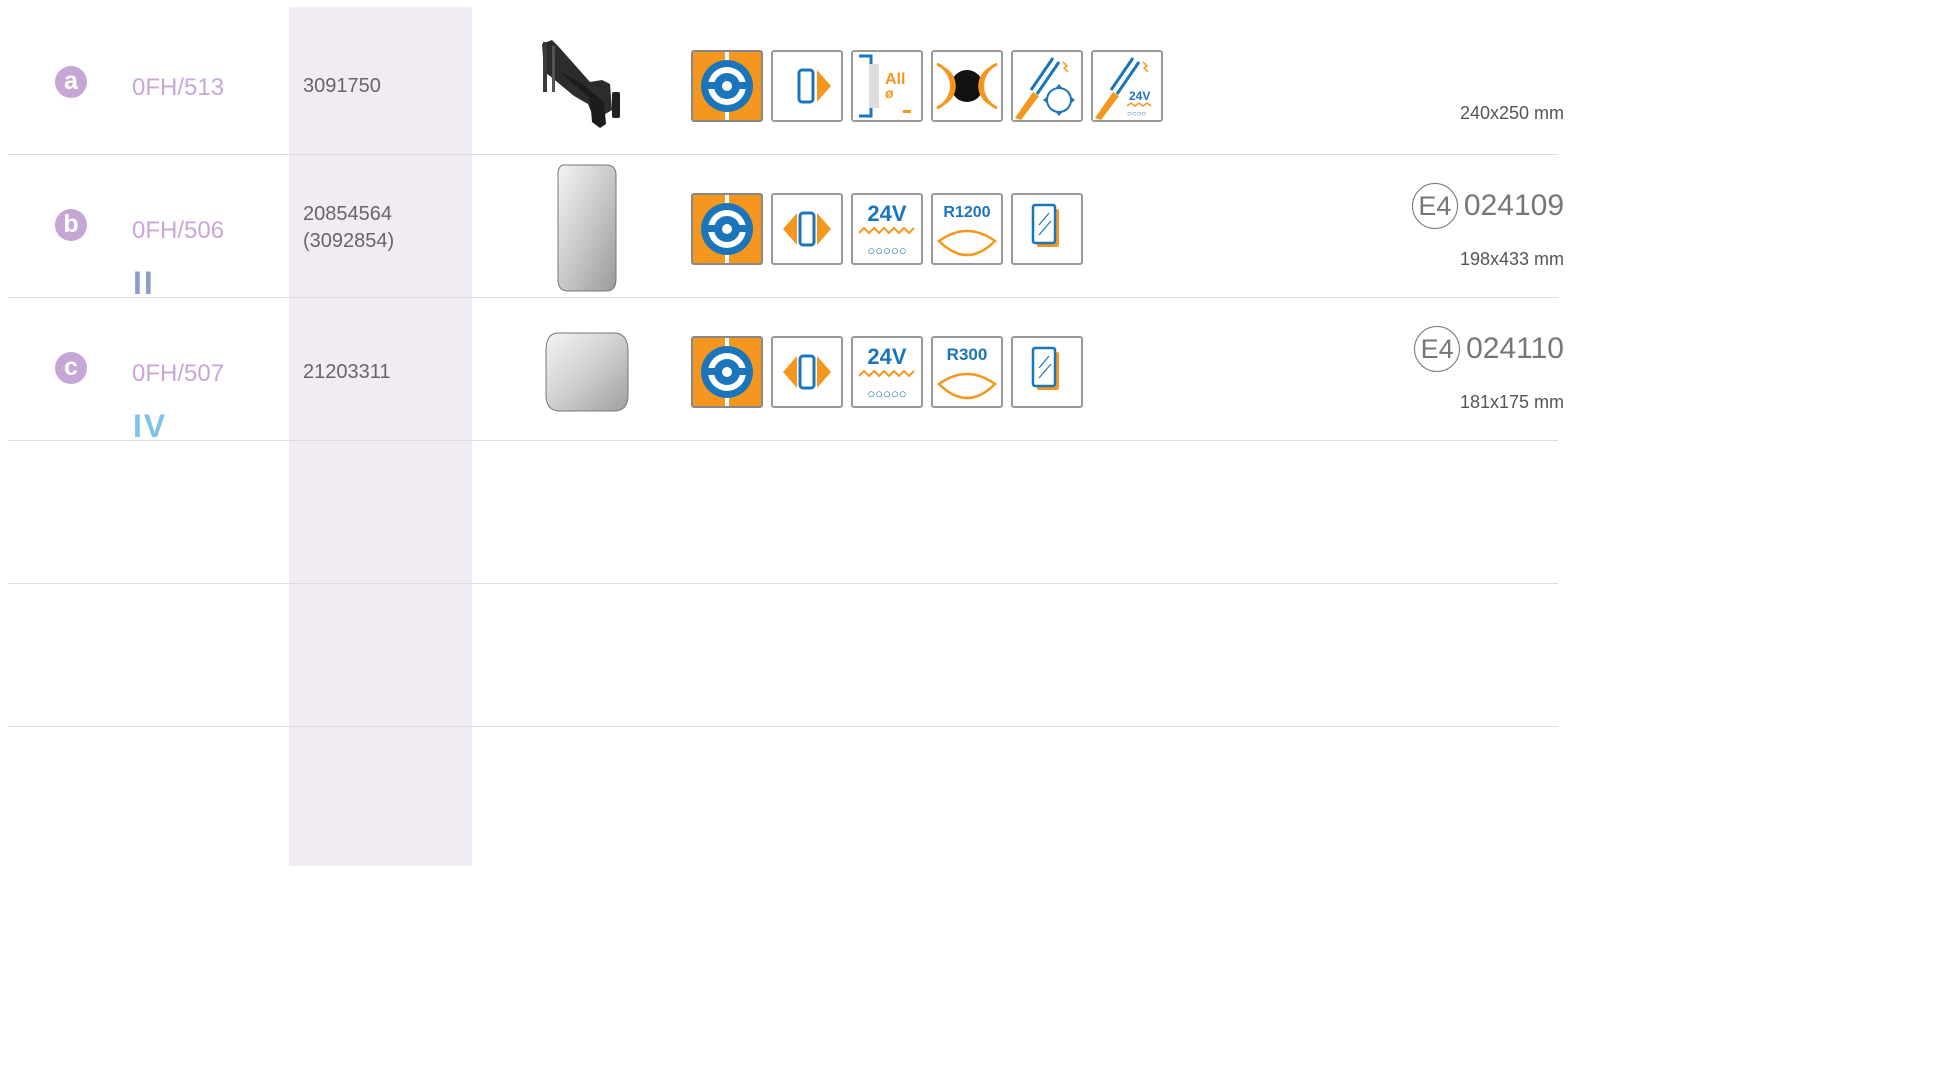 This screenshot has width=1936, height=1068. Describe the element at coordinates (150, 426) in the screenshot. I see `mirror-class-numeral: IV` at that location.